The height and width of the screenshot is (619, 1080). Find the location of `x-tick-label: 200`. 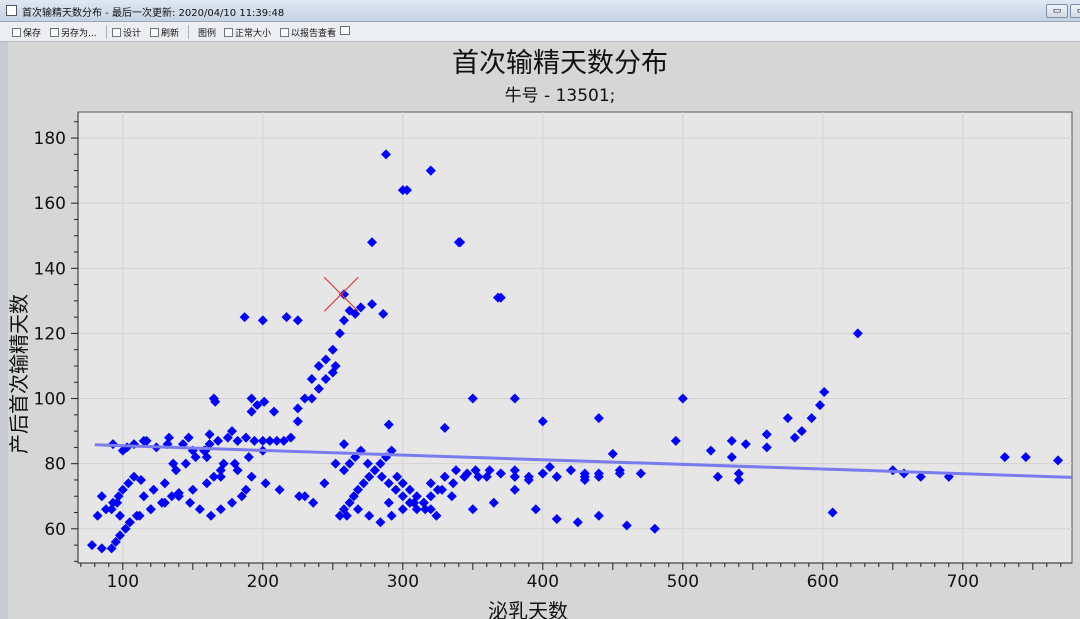

x-tick-label: 200 is located at coordinates (263, 582).